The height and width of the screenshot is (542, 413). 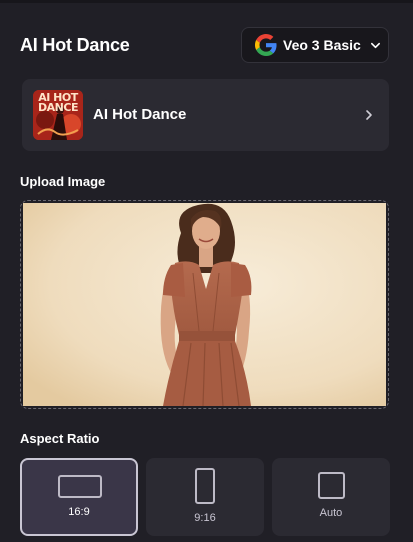 What do you see at coordinates (375, 45) in the screenshot?
I see `chevron-down-icon` at bounding box center [375, 45].